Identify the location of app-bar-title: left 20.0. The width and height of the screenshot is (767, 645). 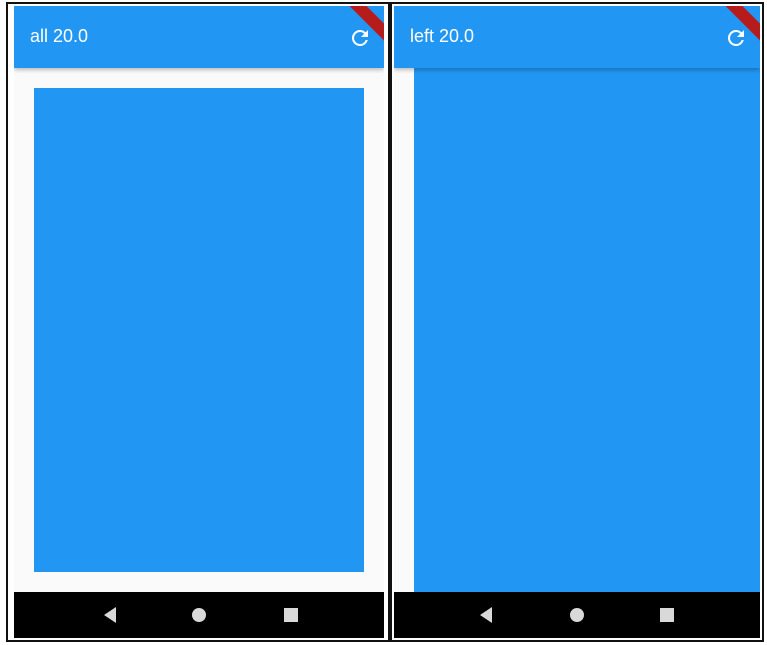
(442, 36).